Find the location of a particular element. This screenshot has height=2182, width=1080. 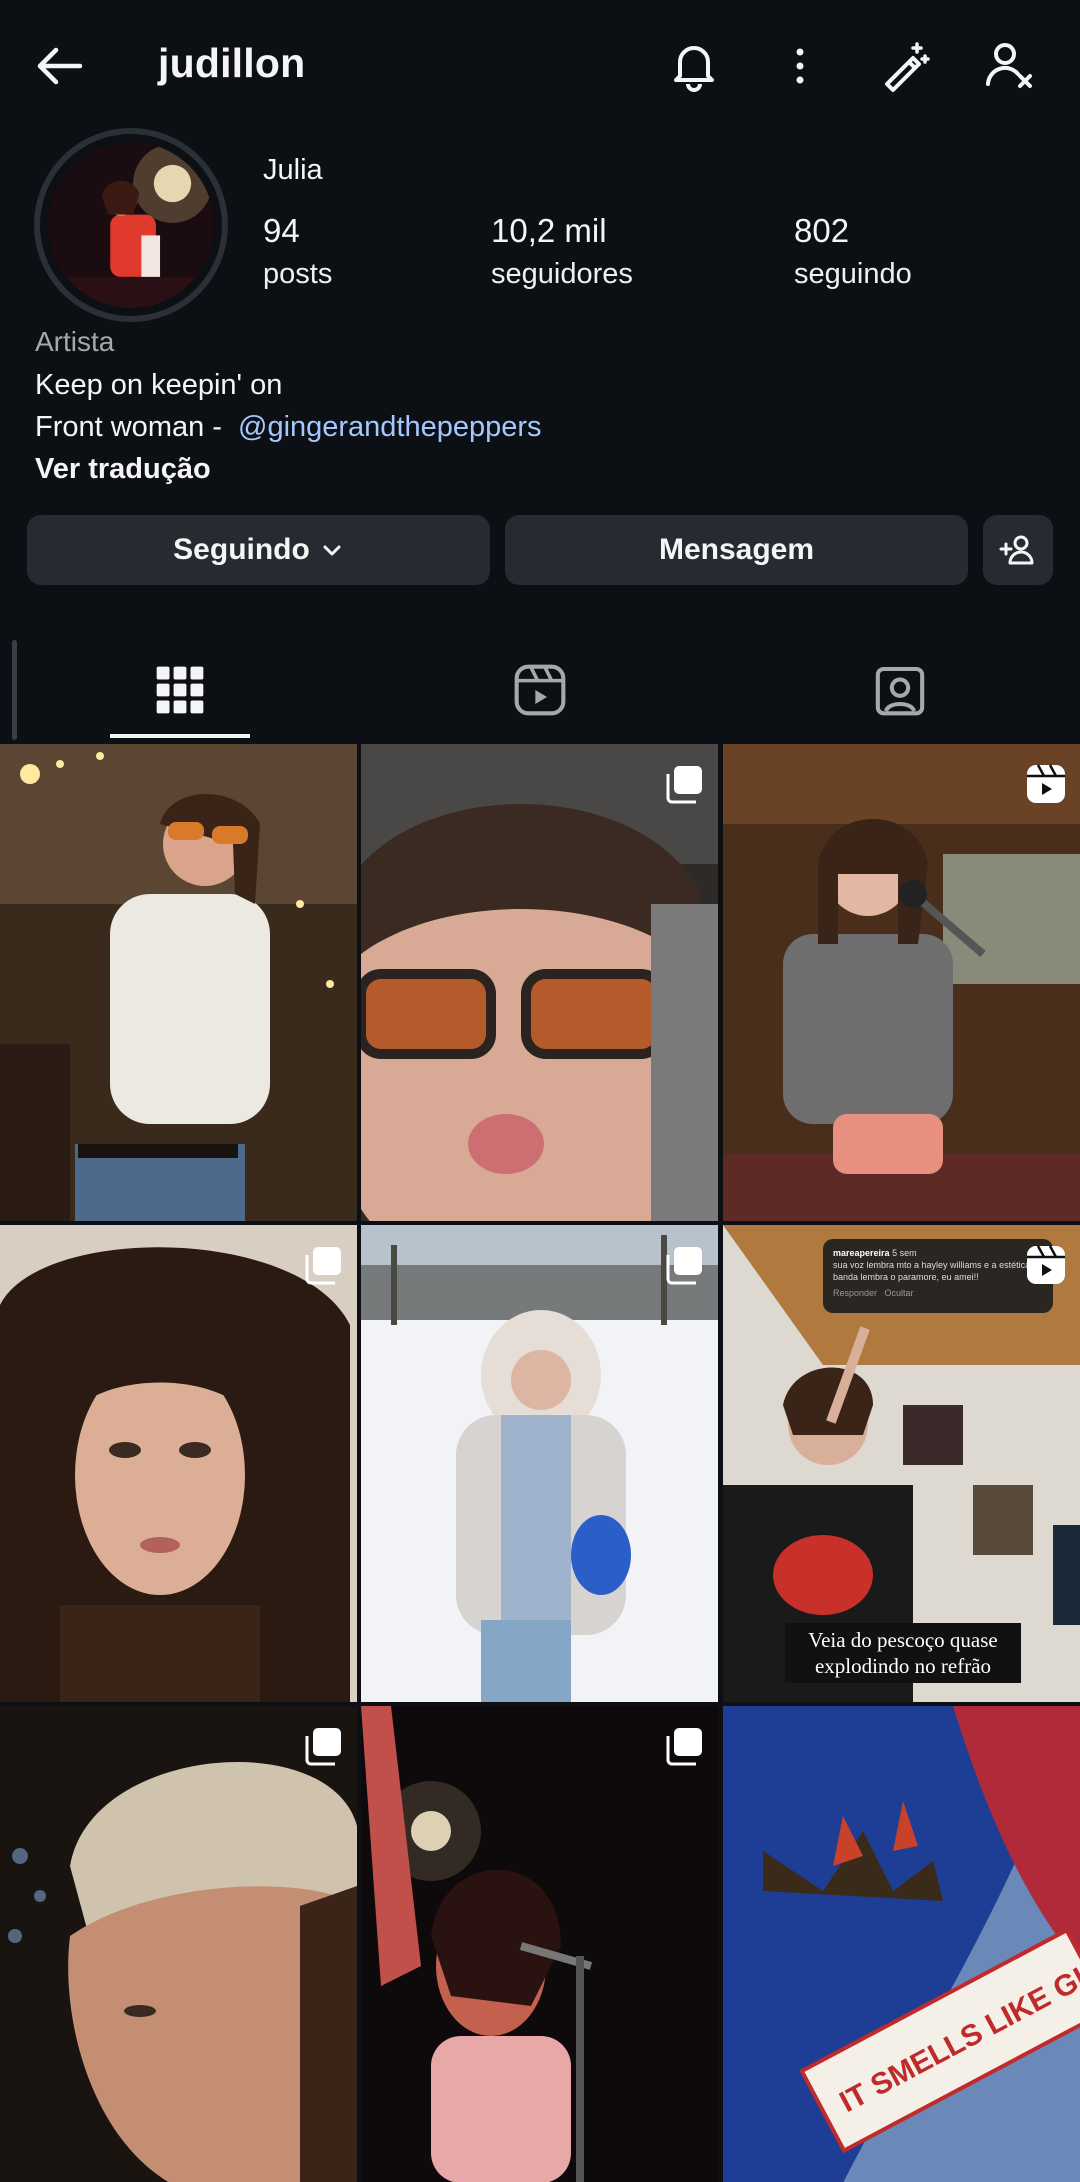

chevron-down-icon is located at coordinates (332, 550).